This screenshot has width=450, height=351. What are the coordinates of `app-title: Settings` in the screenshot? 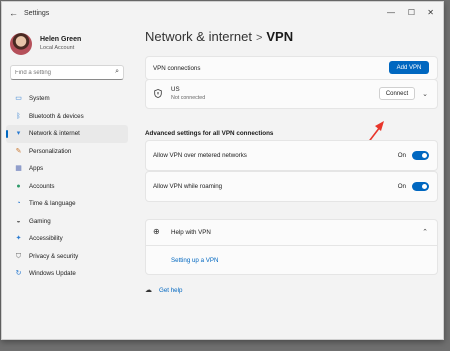 It's located at (37, 13).